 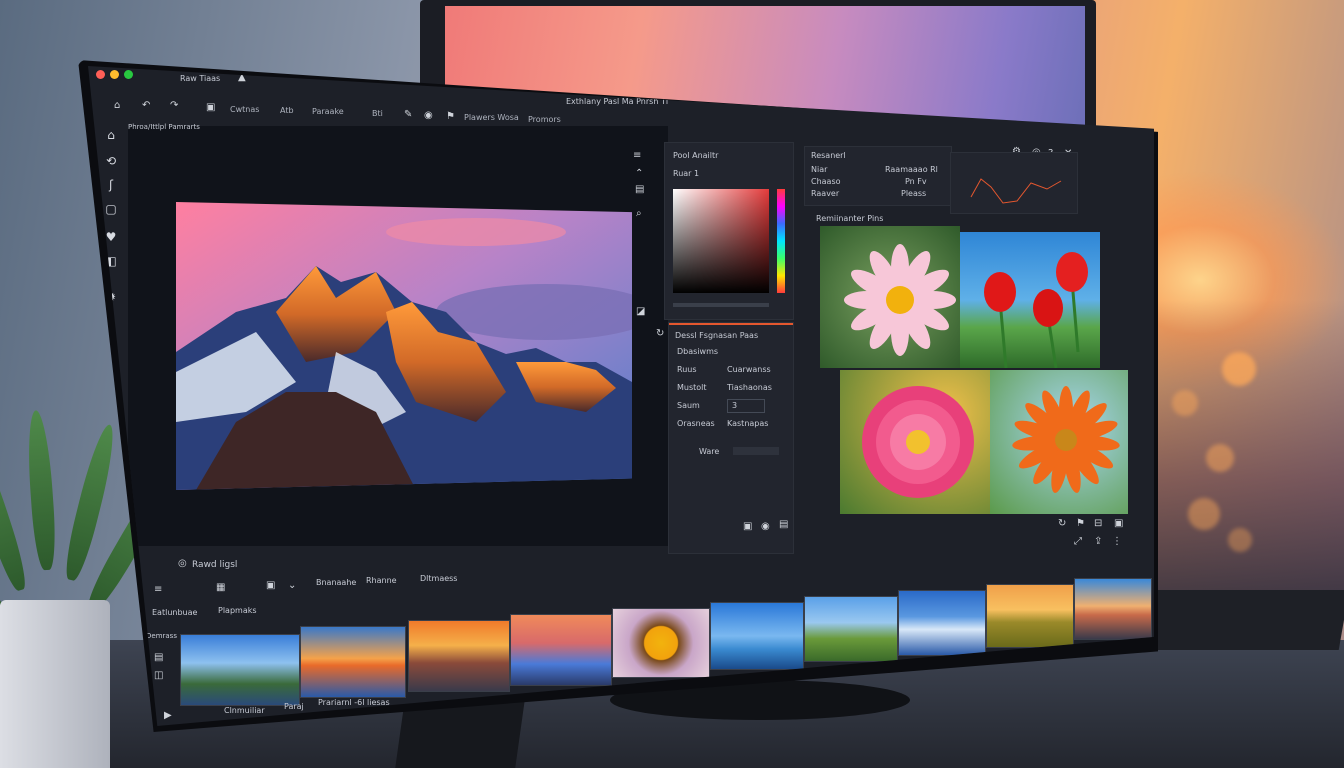 What do you see at coordinates (749, 369) in the screenshot?
I see `adjust-option: Cuarwanss` at bounding box center [749, 369].